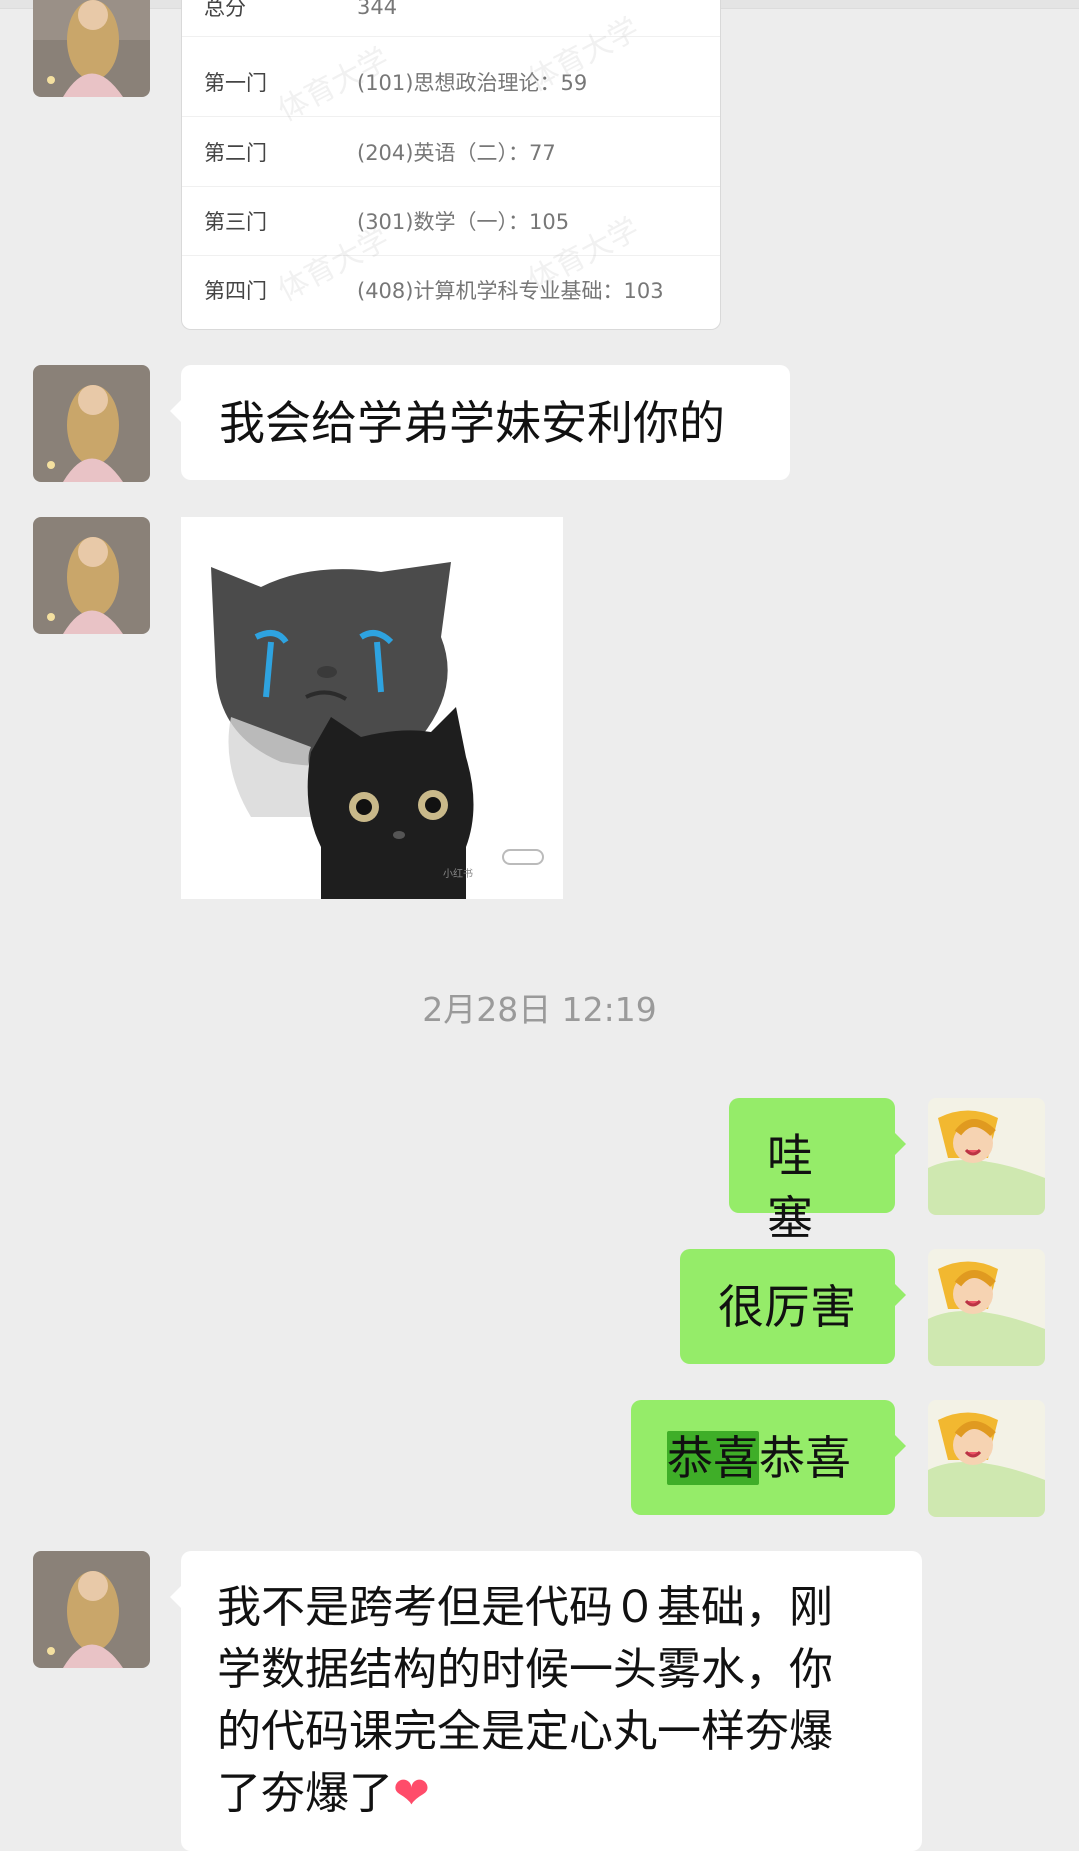 The width and height of the screenshot is (1079, 1851). I want to click on score-label: 第四门, so click(235, 290).